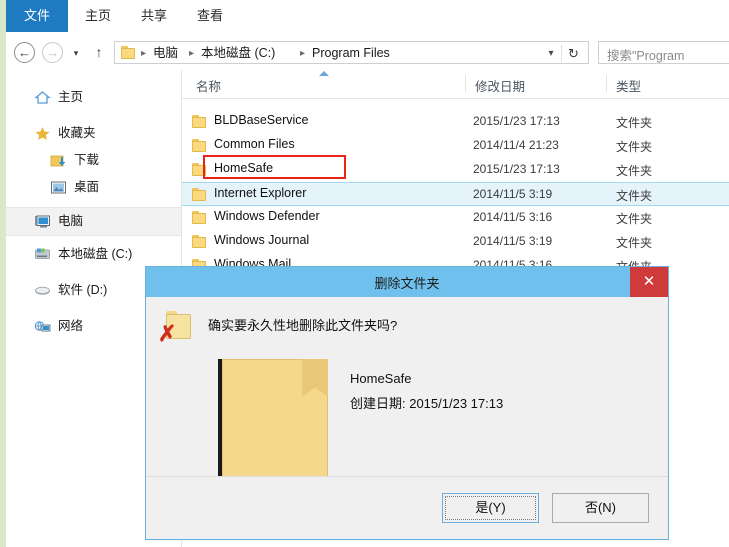 This screenshot has height=547, width=729. Describe the element at coordinates (177, 328) in the screenshot. I see `delete-folder-icon: ✗` at that location.